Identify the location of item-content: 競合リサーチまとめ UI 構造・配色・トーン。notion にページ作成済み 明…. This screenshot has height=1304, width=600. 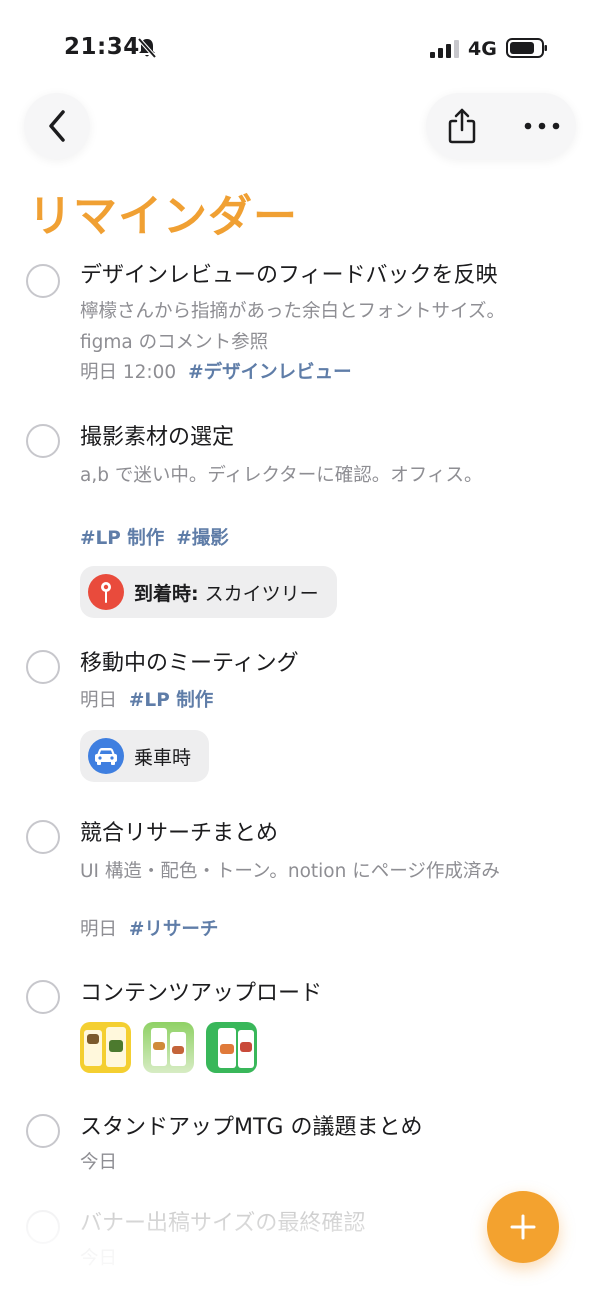
(330, 882).